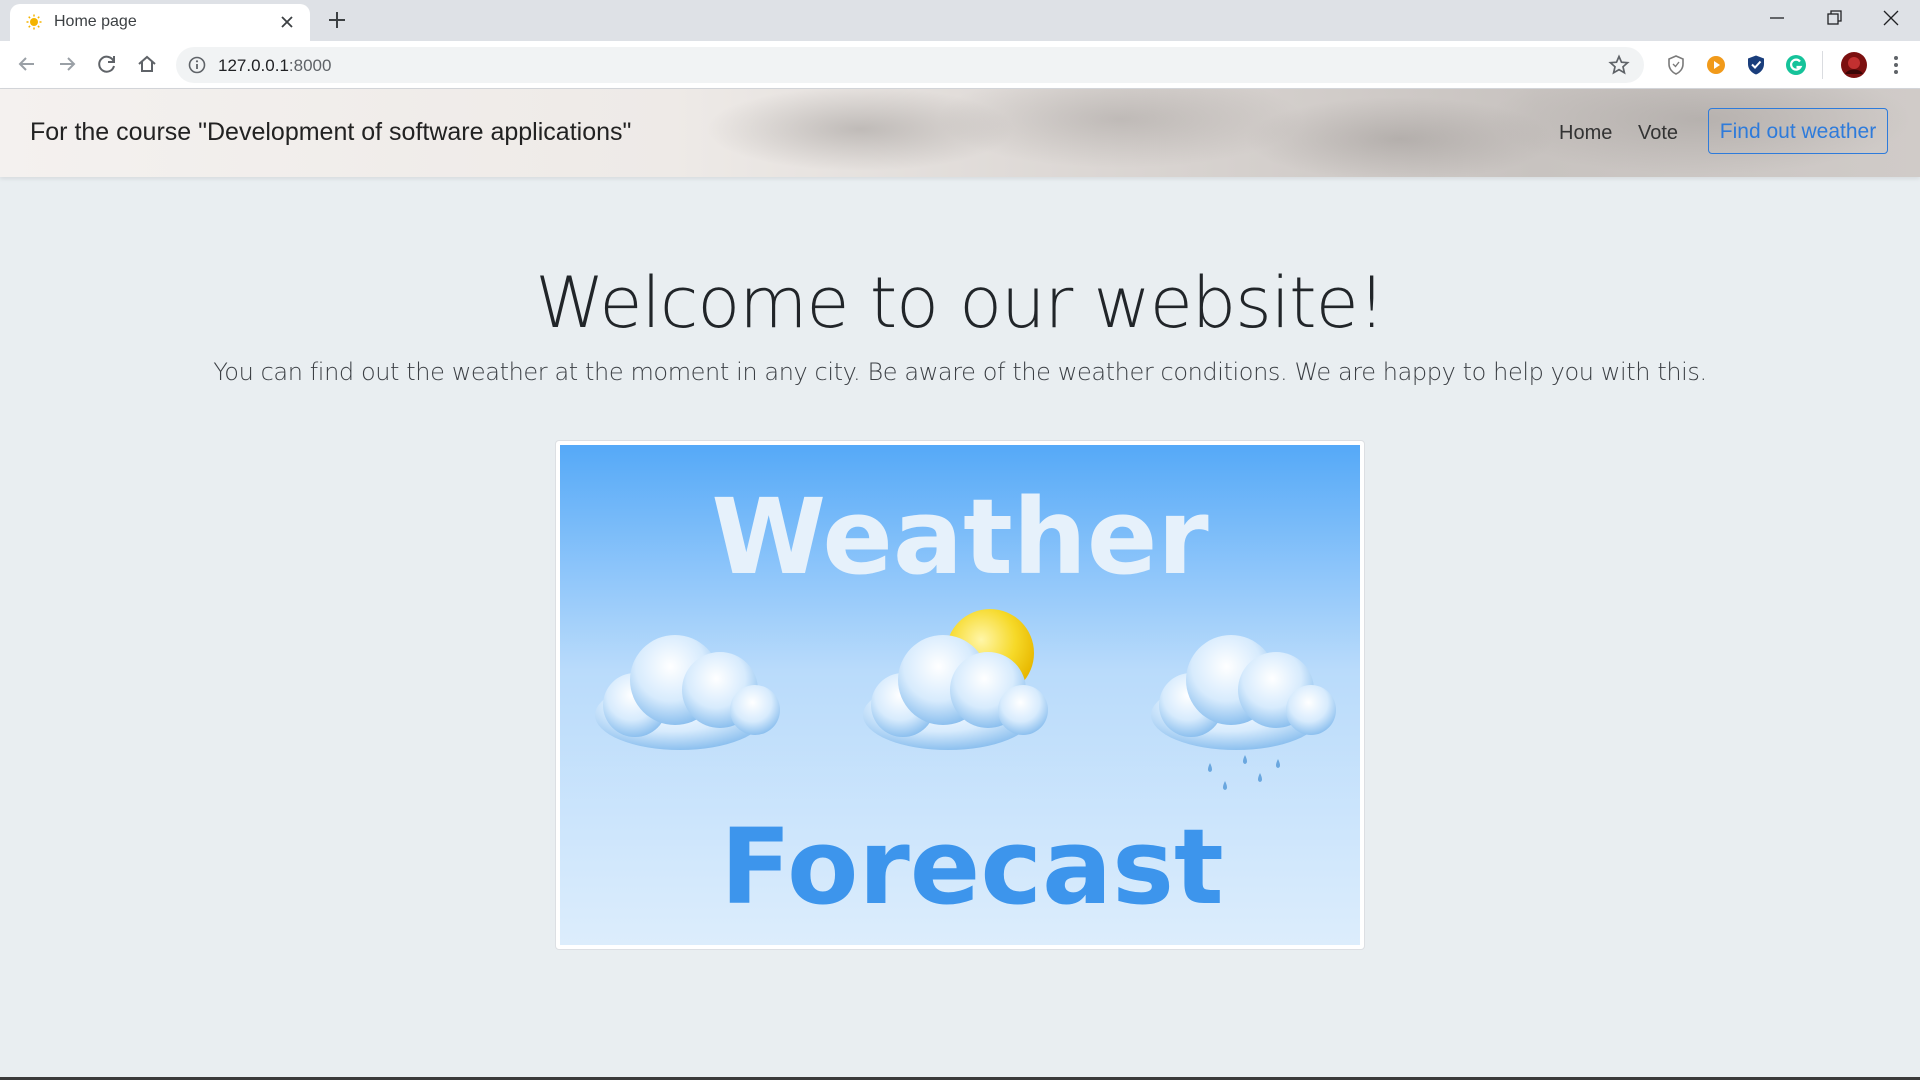 The image size is (1920, 1080). I want to click on toolbar-divider, so click(1822, 65).